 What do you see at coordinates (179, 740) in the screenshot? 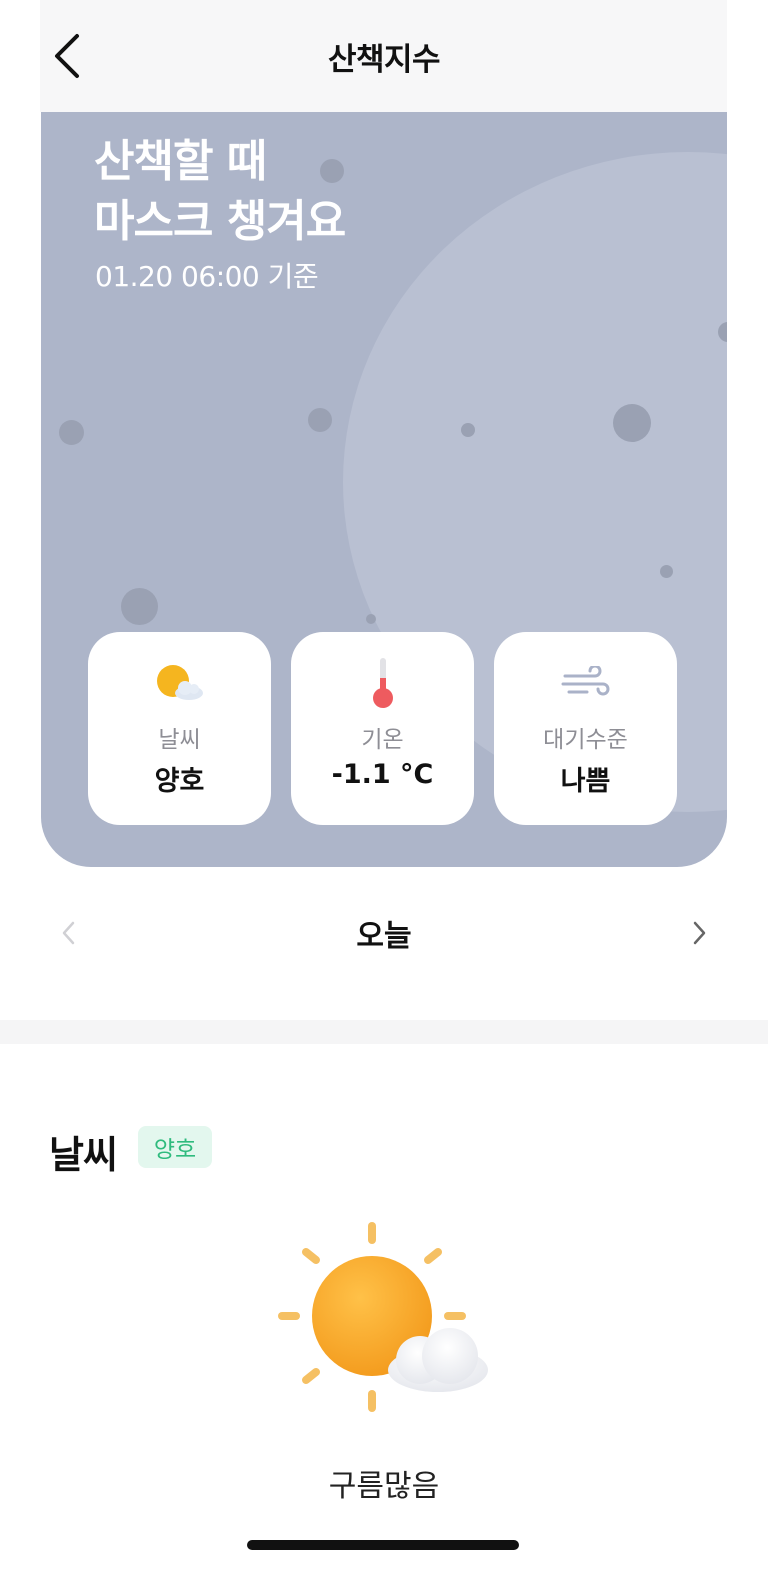
I see `card-label: 날씨` at bounding box center [179, 740].